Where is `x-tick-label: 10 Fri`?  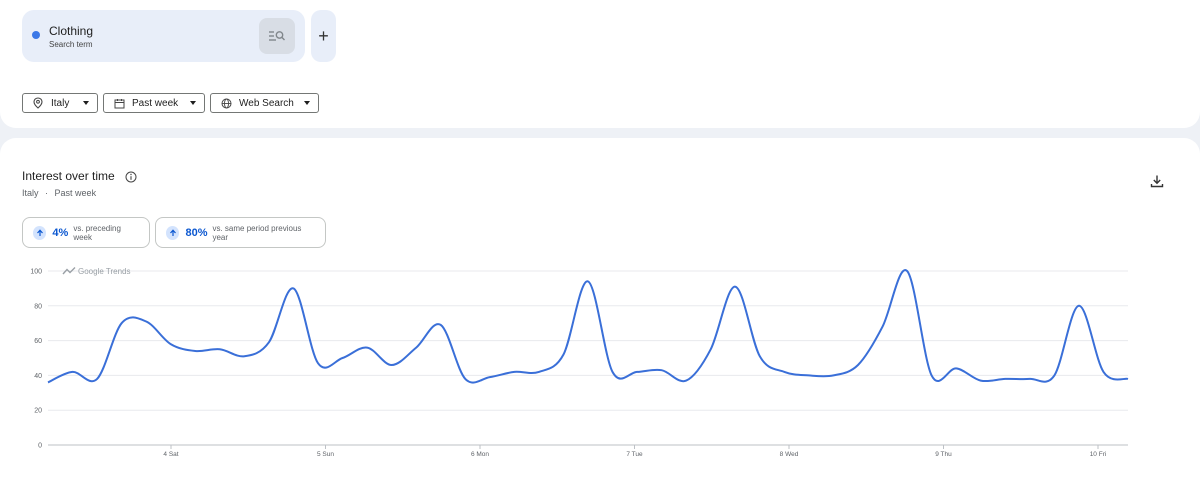
x-tick-label: 10 Fri is located at coordinates (1098, 454).